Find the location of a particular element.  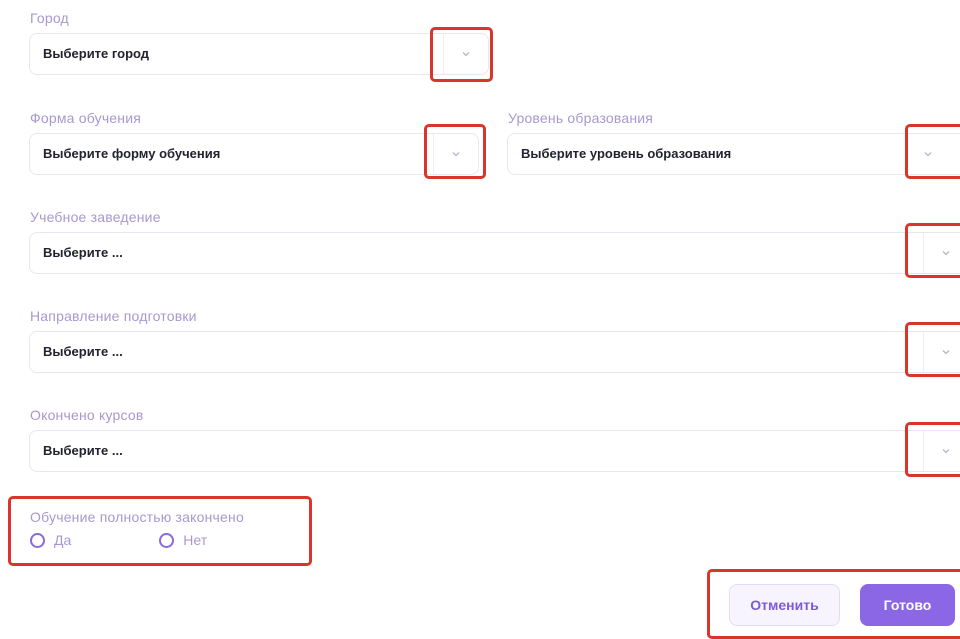

education-level-select: Выберите уровень образования is located at coordinates (733, 154).